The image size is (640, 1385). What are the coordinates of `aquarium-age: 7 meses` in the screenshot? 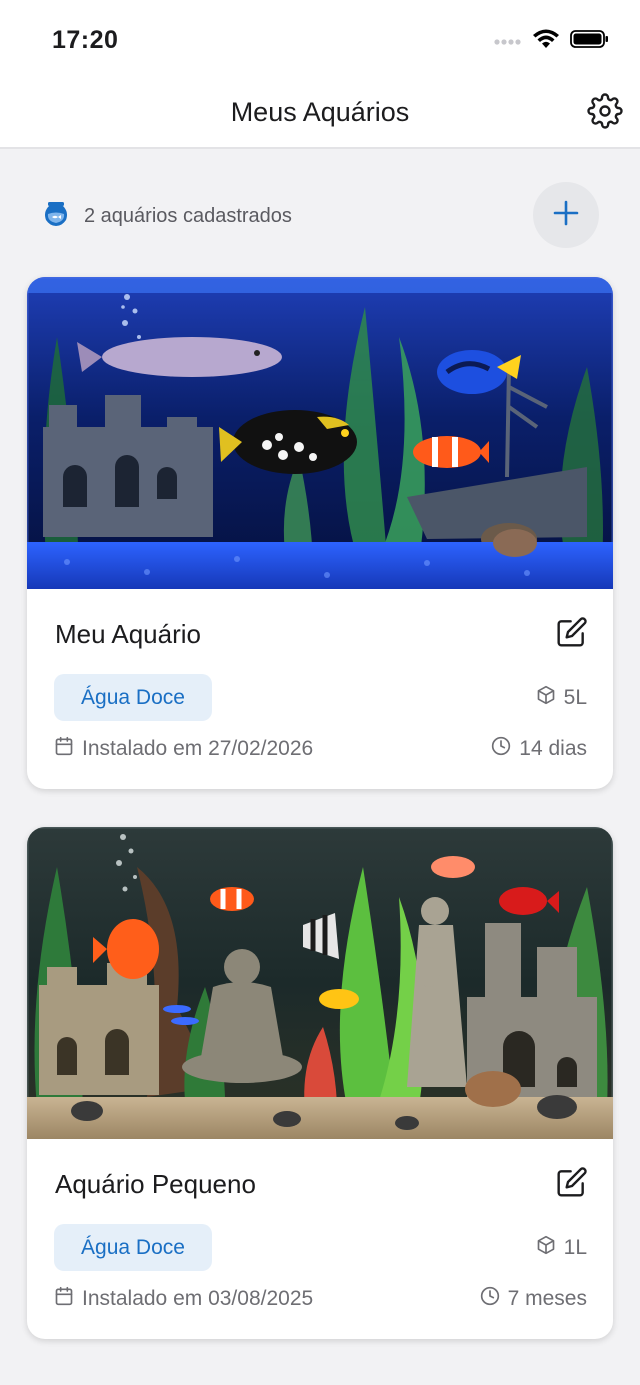 It's located at (533, 1299).